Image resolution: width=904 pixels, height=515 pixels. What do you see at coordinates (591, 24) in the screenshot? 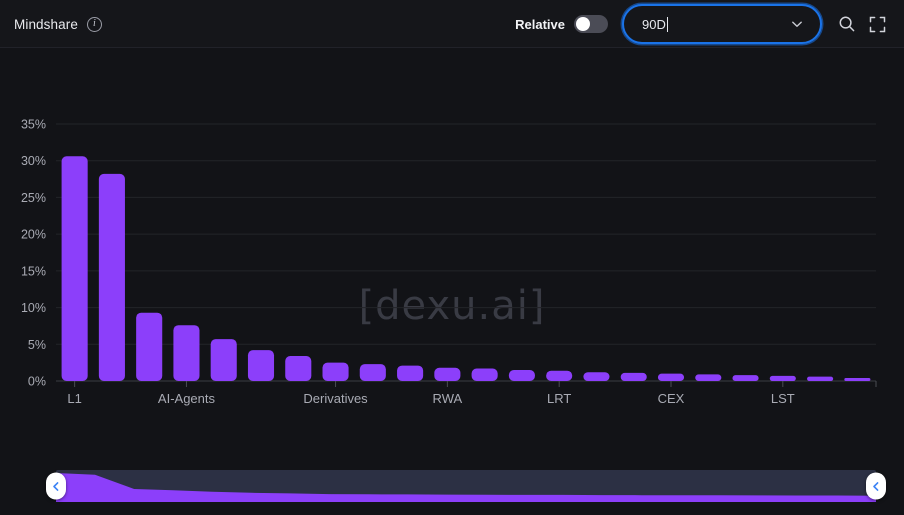
I see `relative-toggle` at bounding box center [591, 24].